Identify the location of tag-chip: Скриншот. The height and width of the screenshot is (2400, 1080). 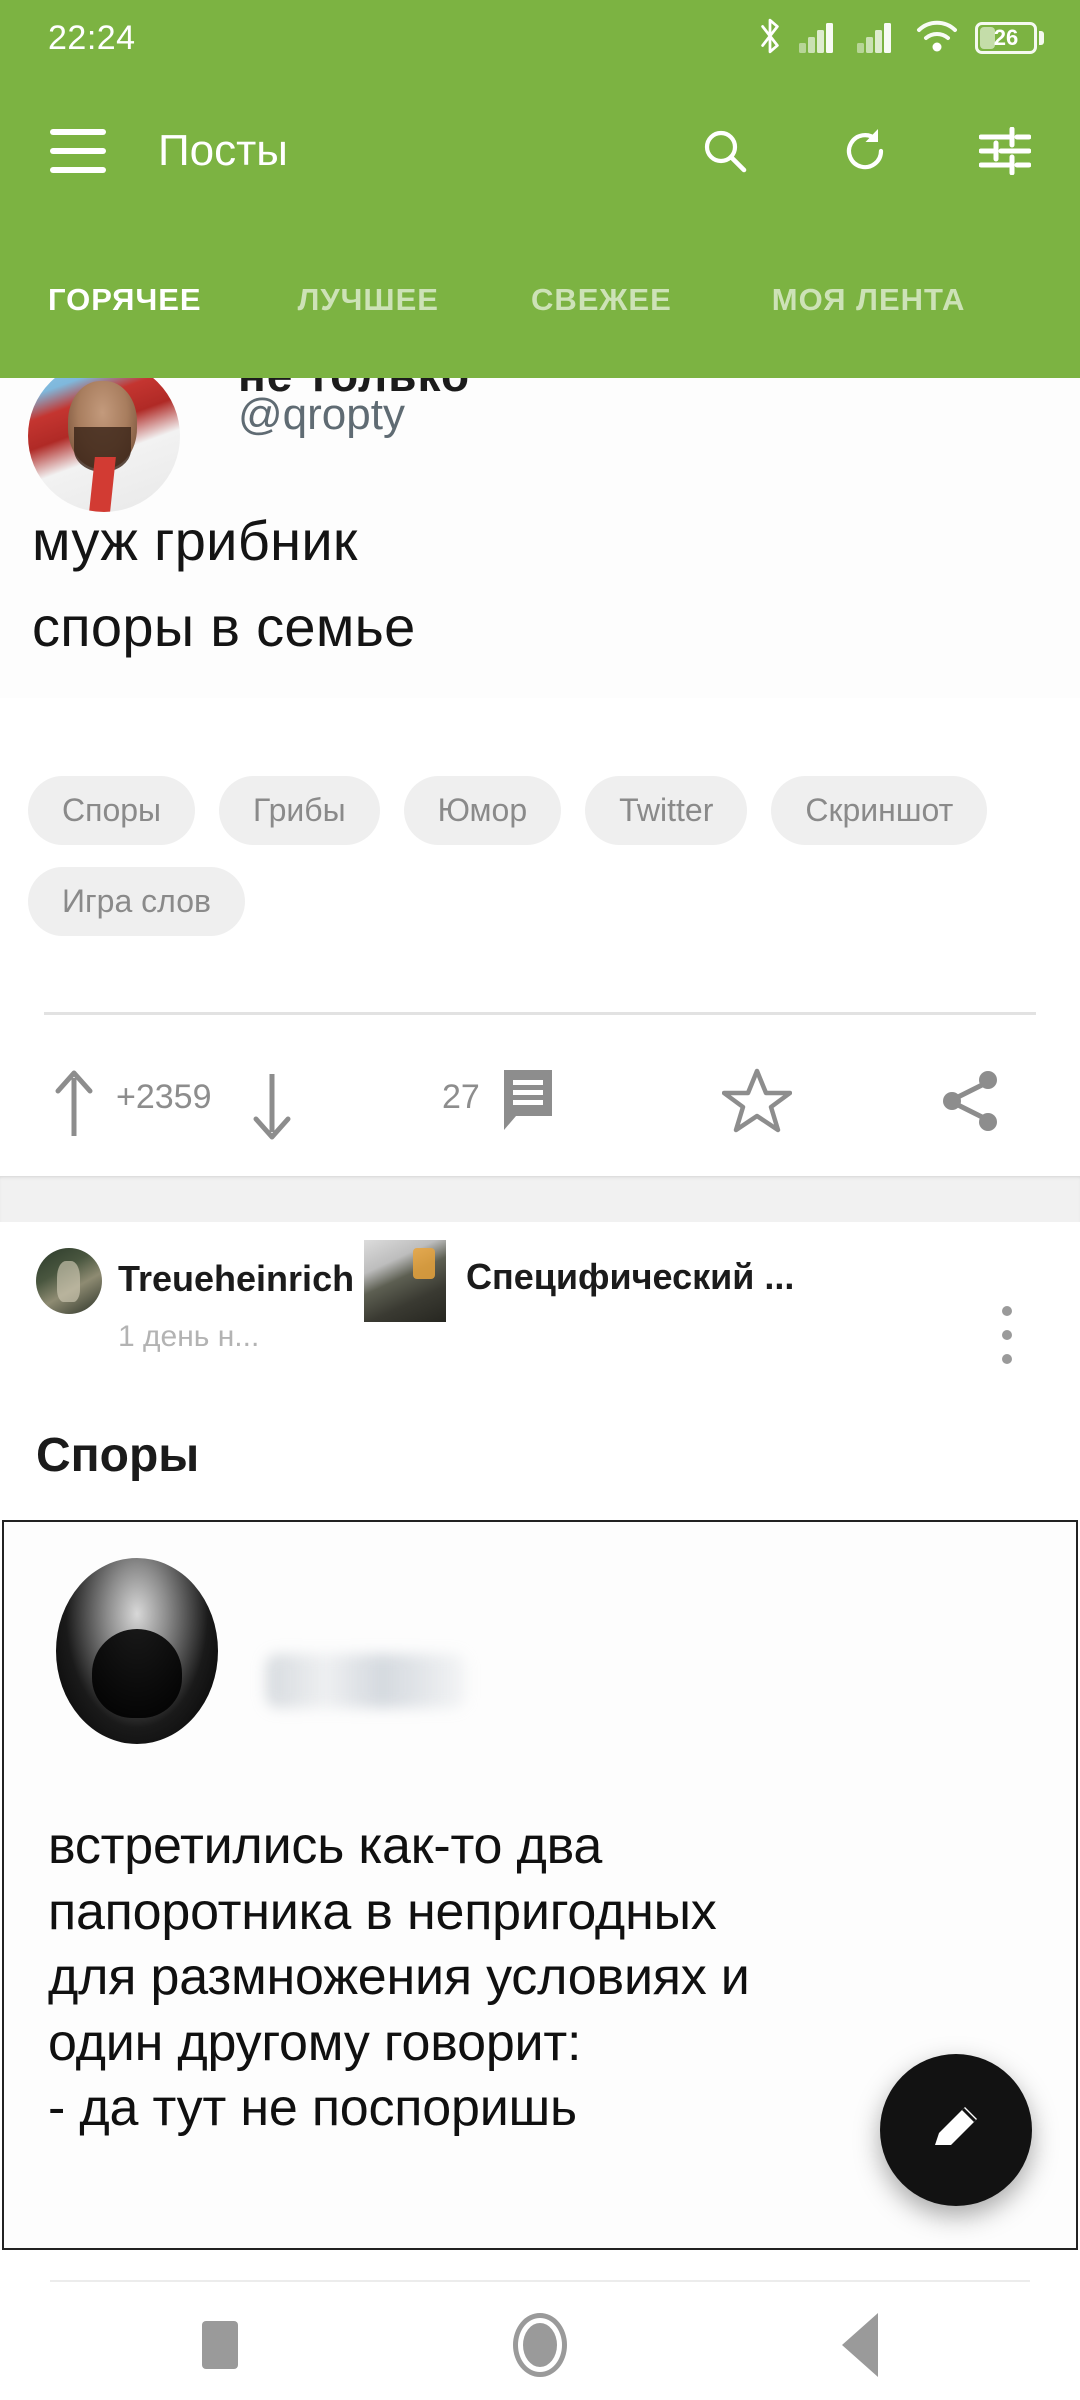
(879, 810).